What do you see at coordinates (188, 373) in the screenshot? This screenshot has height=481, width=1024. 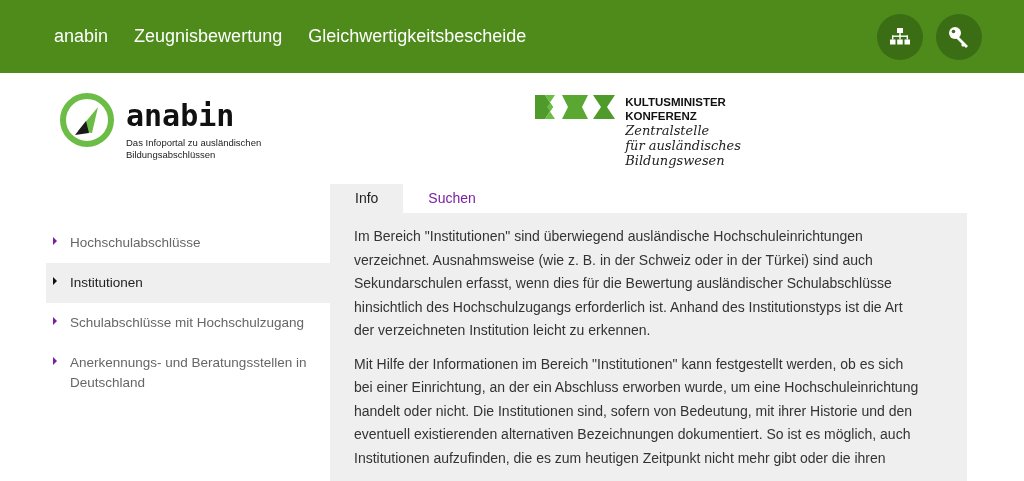 I see `sidebar-item: Anerkennungs- und Beratungsstellen in Deutschland` at bounding box center [188, 373].